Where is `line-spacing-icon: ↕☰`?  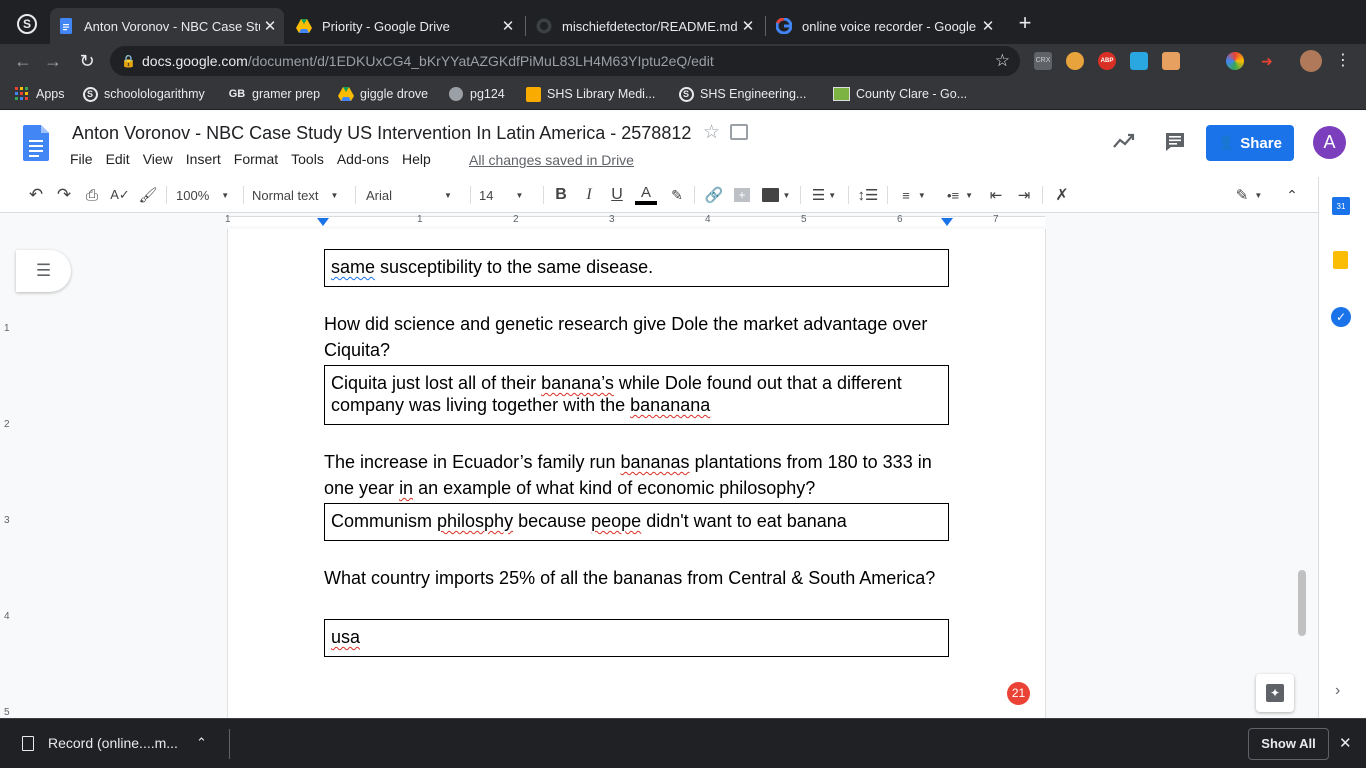
line-spacing-icon: ↕☰ is located at coordinates (868, 195).